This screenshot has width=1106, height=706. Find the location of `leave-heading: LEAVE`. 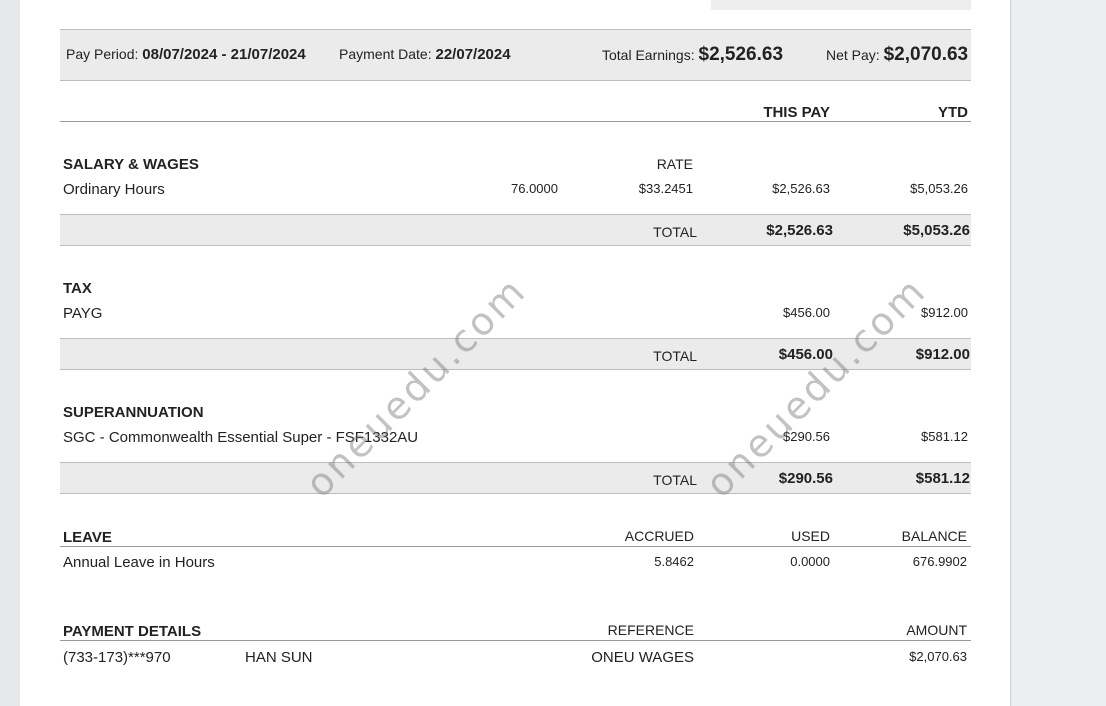

leave-heading: LEAVE is located at coordinates (87, 537).